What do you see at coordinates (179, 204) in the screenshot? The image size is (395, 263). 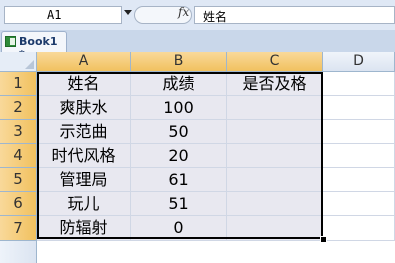 I see `cell-b6: 51` at bounding box center [179, 204].